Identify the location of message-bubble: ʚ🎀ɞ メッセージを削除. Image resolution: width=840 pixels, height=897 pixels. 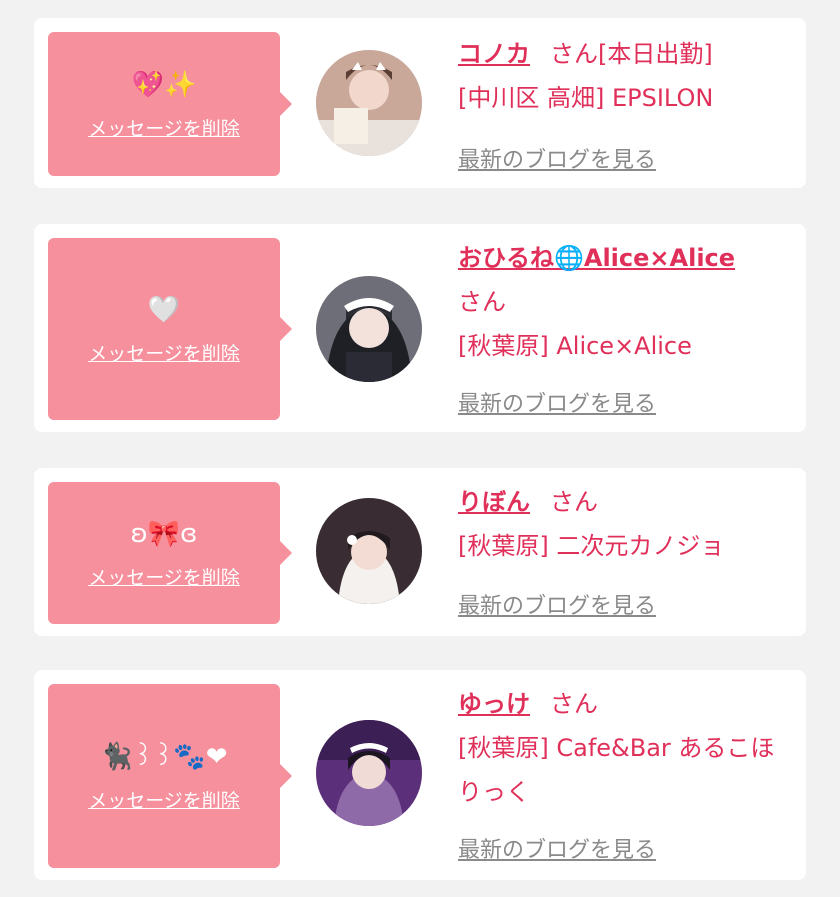
(170, 553).